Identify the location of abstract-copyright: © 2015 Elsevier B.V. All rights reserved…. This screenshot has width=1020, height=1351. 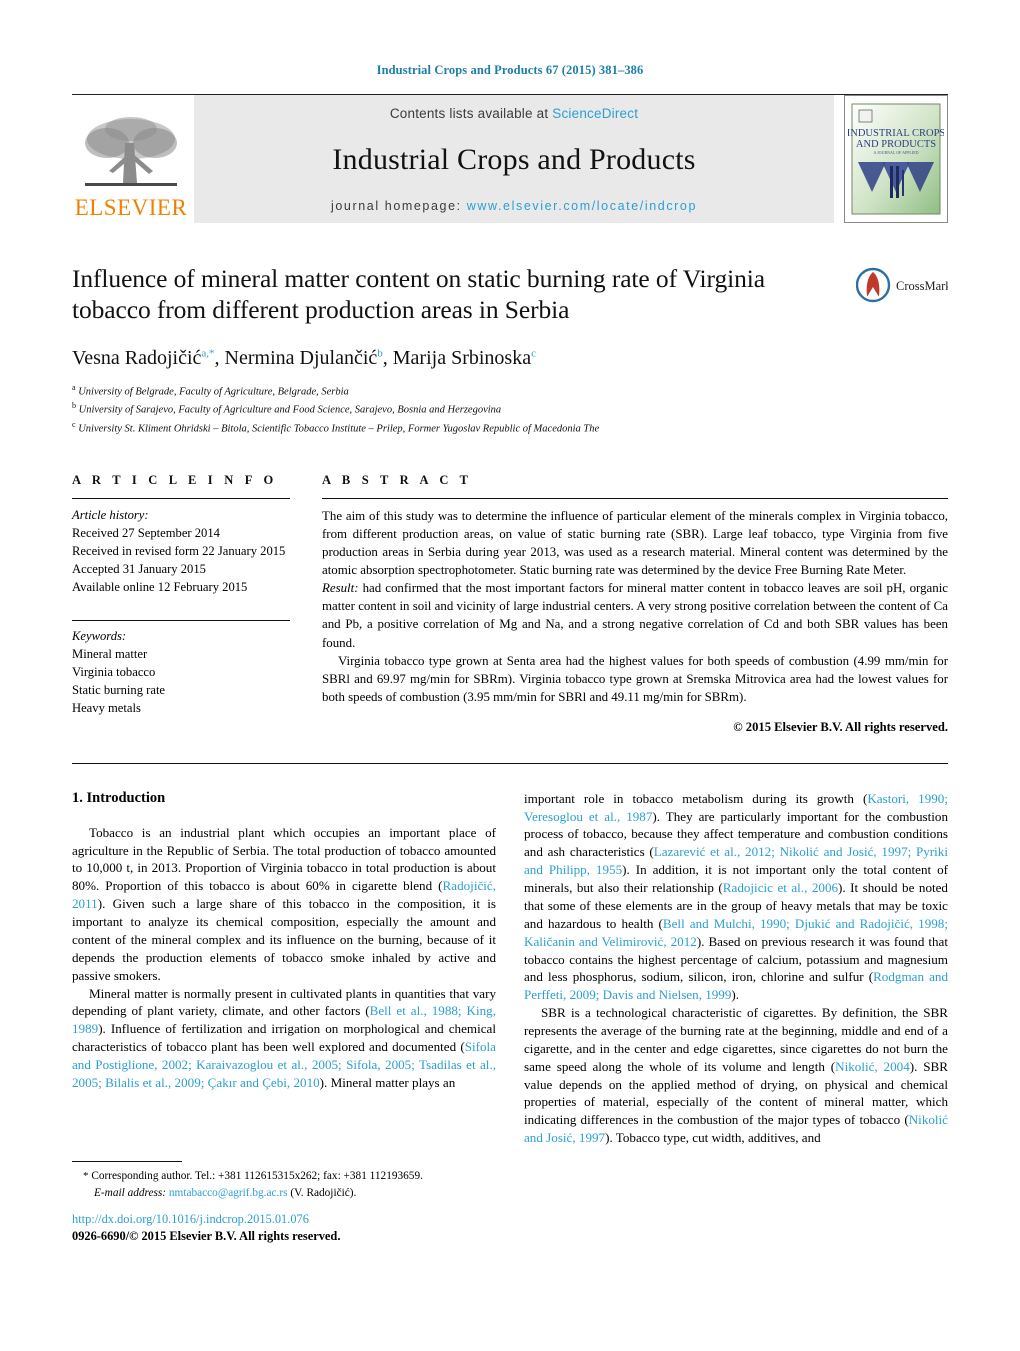
(840, 726).